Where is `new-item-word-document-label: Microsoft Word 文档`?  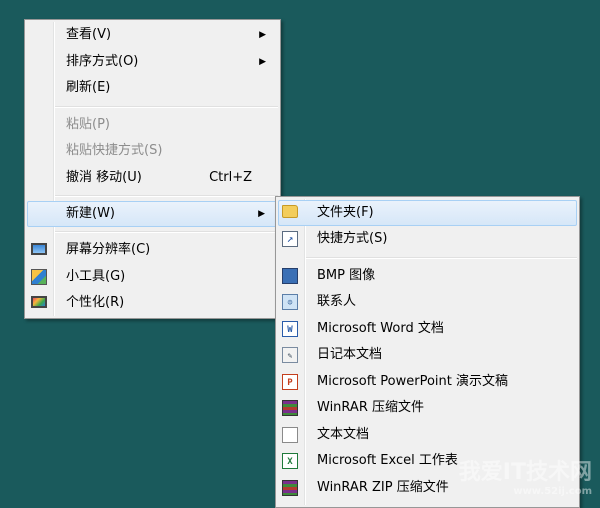
new-item-word-document-label: Microsoft Word 文档 is located at coordinates (380, 328).